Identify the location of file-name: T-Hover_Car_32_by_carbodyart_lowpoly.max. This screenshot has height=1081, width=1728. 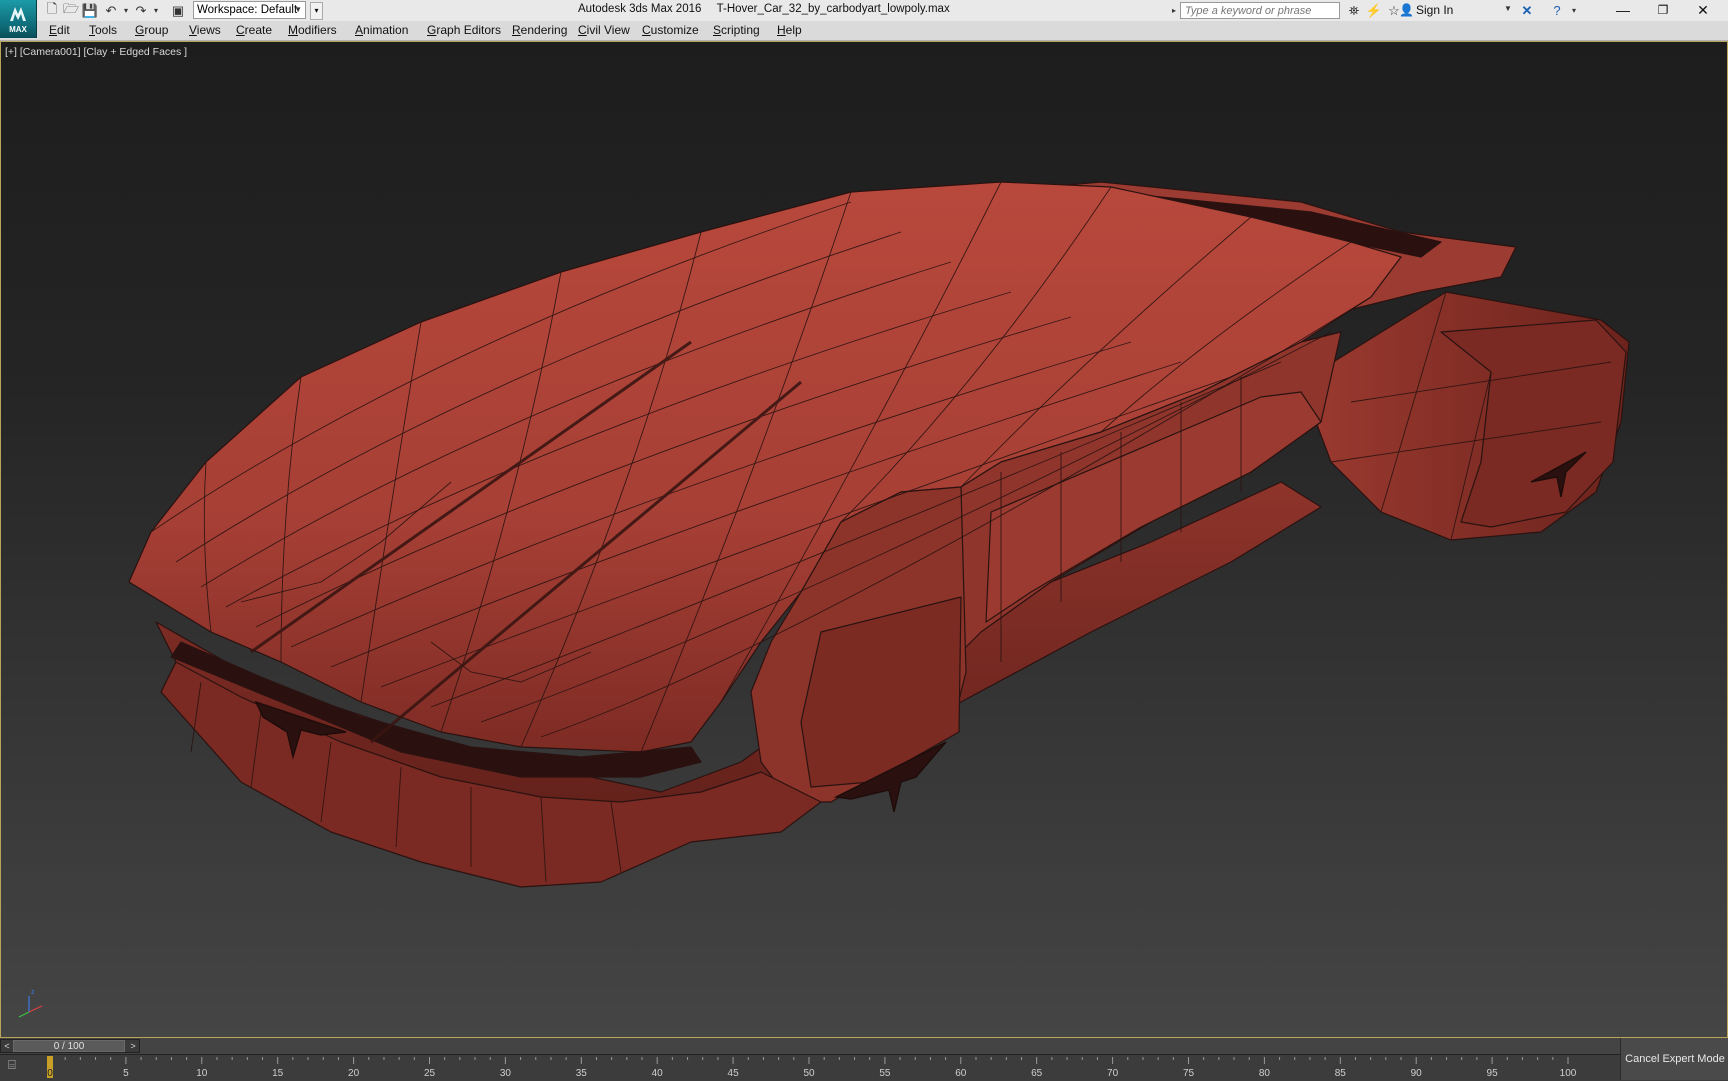
(833, 9).